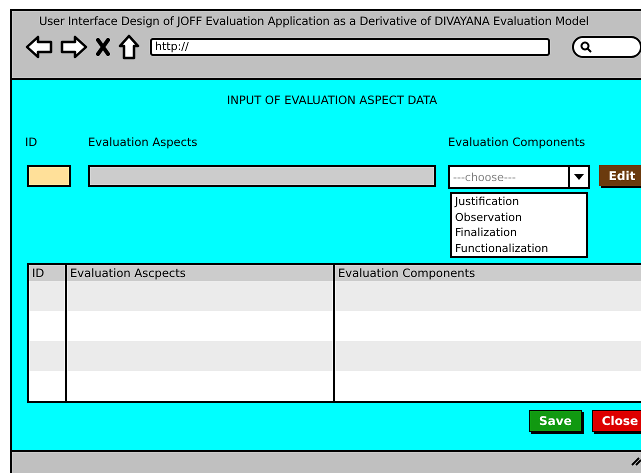  What do you see at coordinates (519, 248) in the screenshot?
I see `dropdown-option: Functionalization` at bounding box center [519, 248].